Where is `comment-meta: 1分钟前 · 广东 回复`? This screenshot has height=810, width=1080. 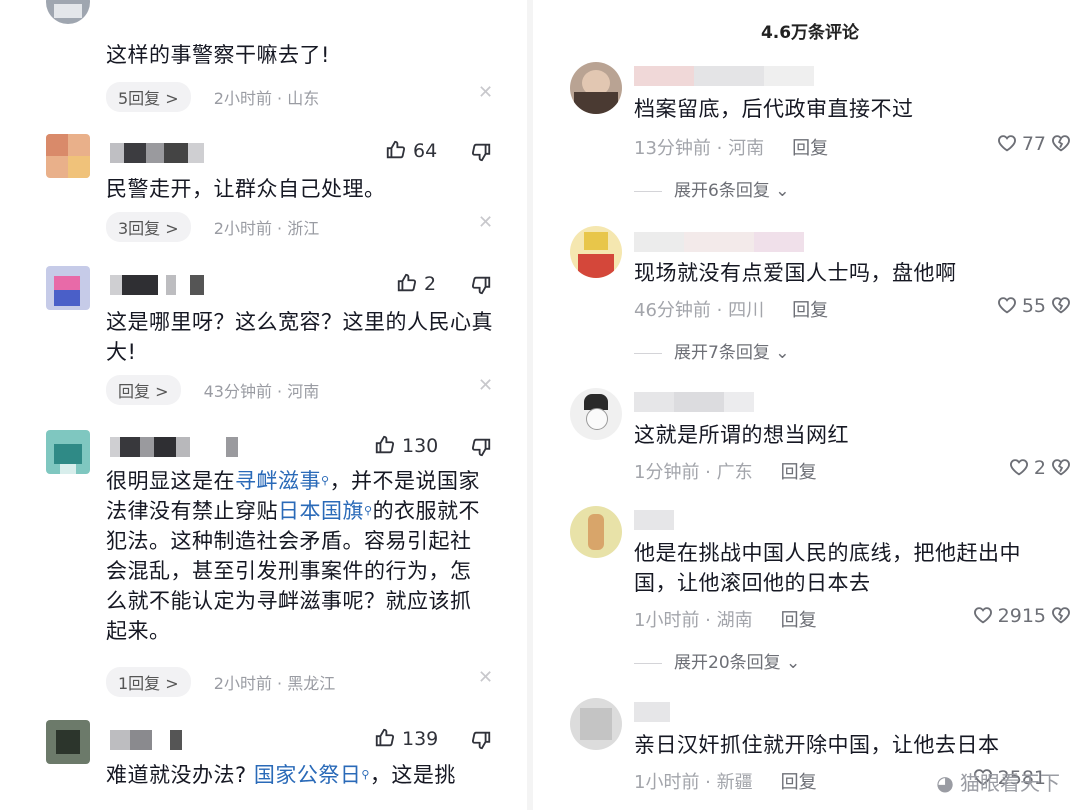
comment-meta: 1分钟前 · 广东 回复 is located at coordinates (725, 472).